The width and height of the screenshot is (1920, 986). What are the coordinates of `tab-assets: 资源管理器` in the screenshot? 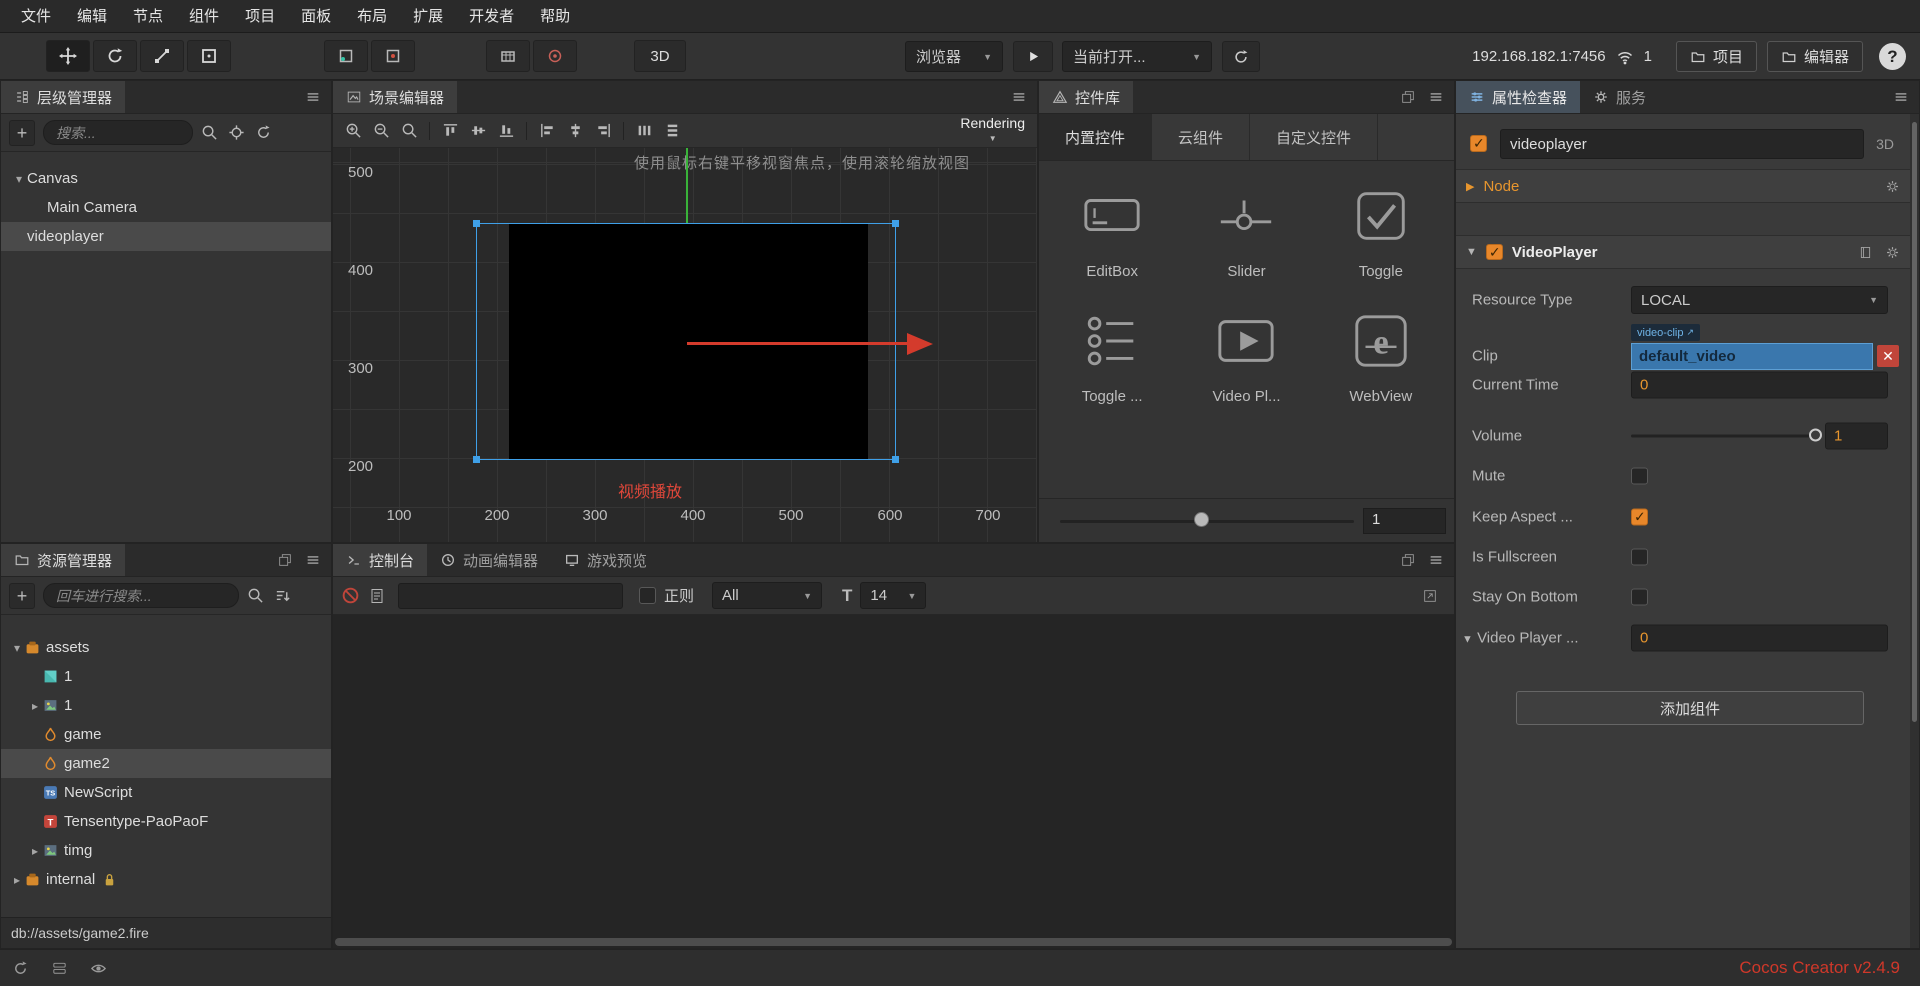 It's located at (63, 560).